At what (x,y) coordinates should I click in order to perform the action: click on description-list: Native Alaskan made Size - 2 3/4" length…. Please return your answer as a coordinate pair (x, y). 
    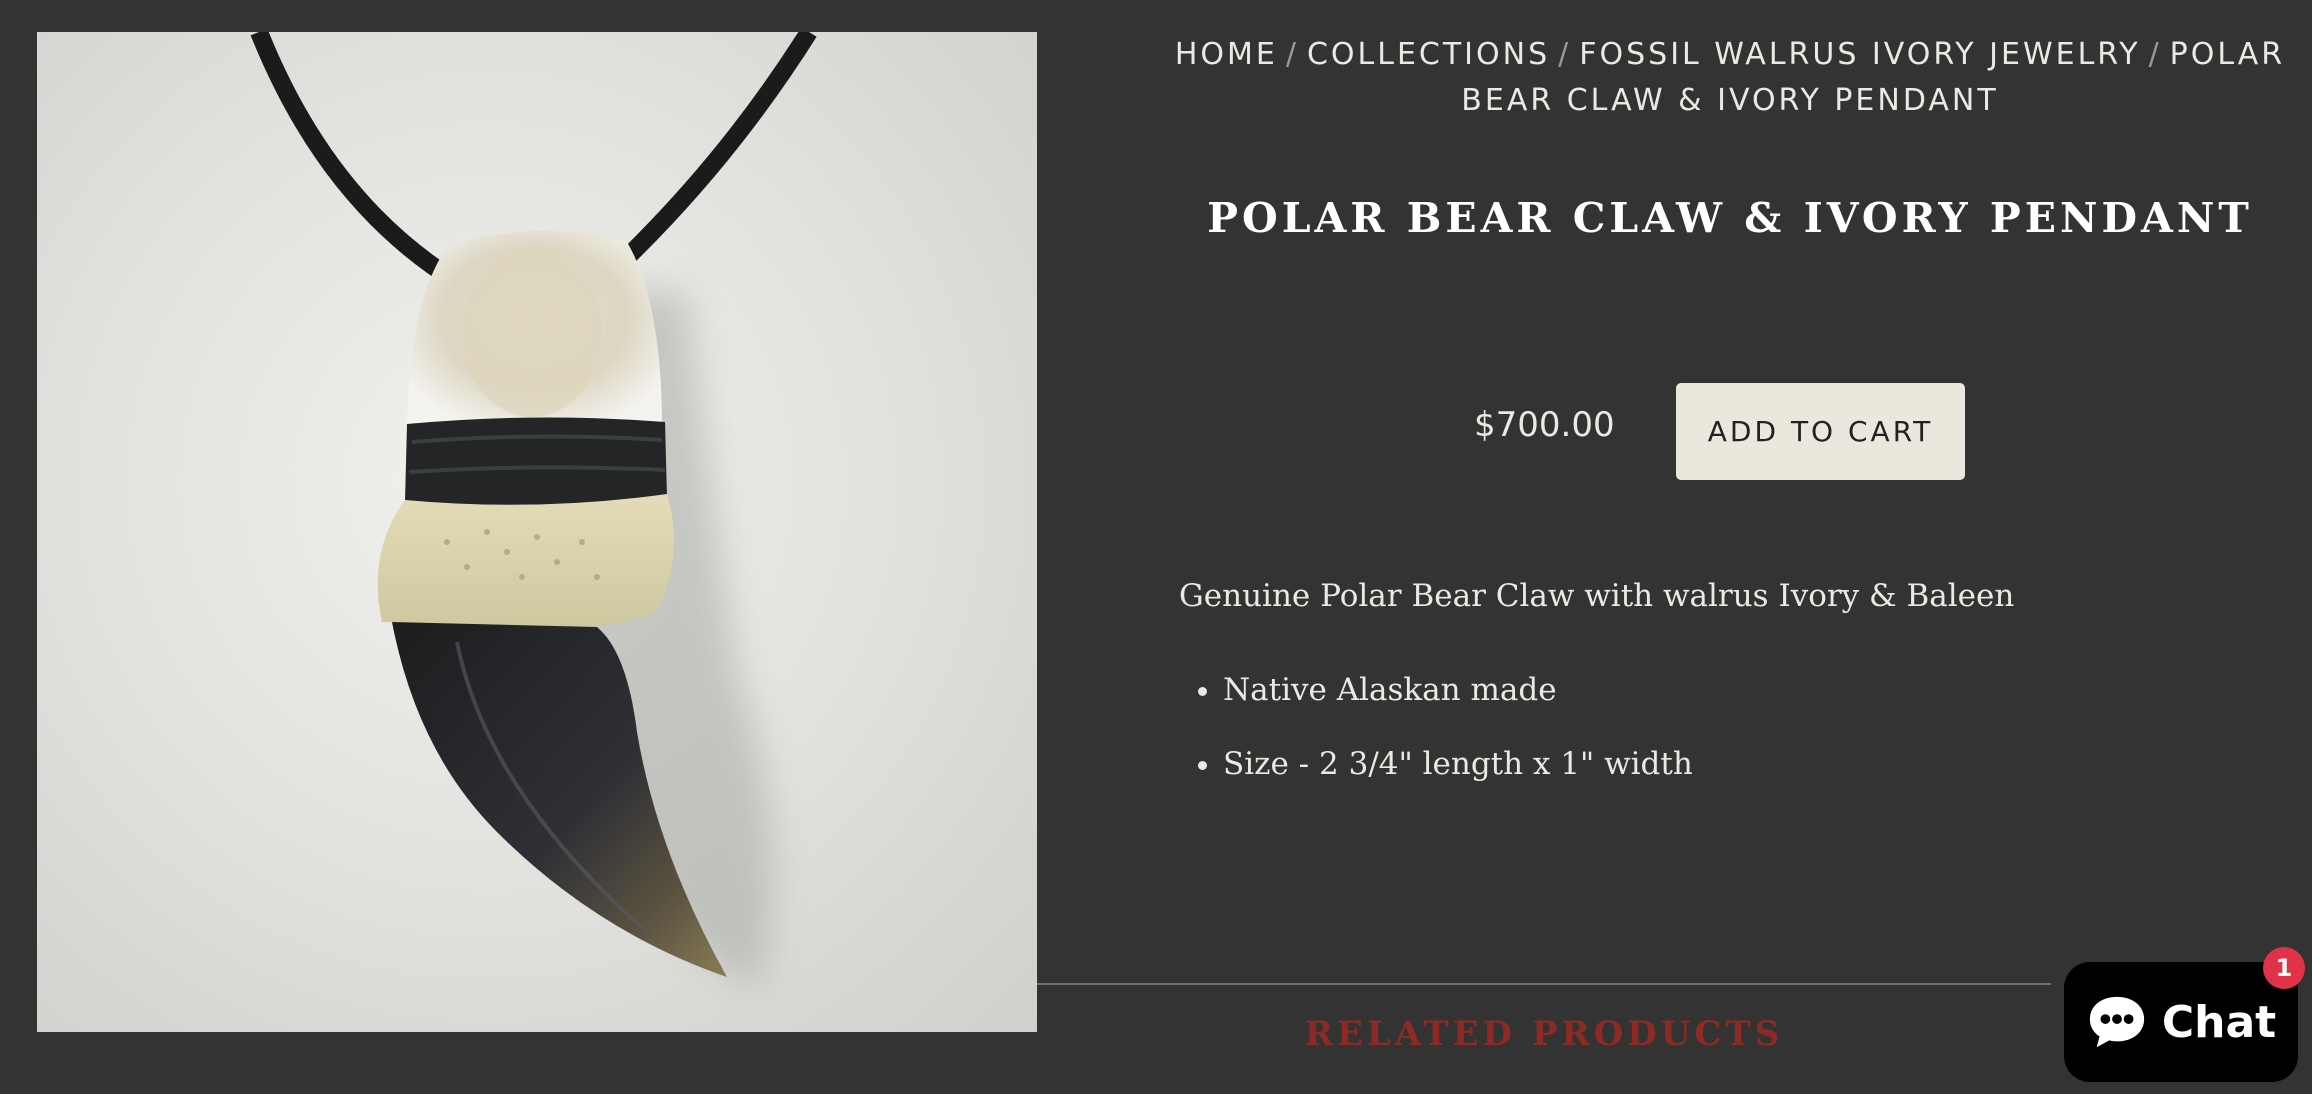
    Looking at the image, I should click on (1709, 727).